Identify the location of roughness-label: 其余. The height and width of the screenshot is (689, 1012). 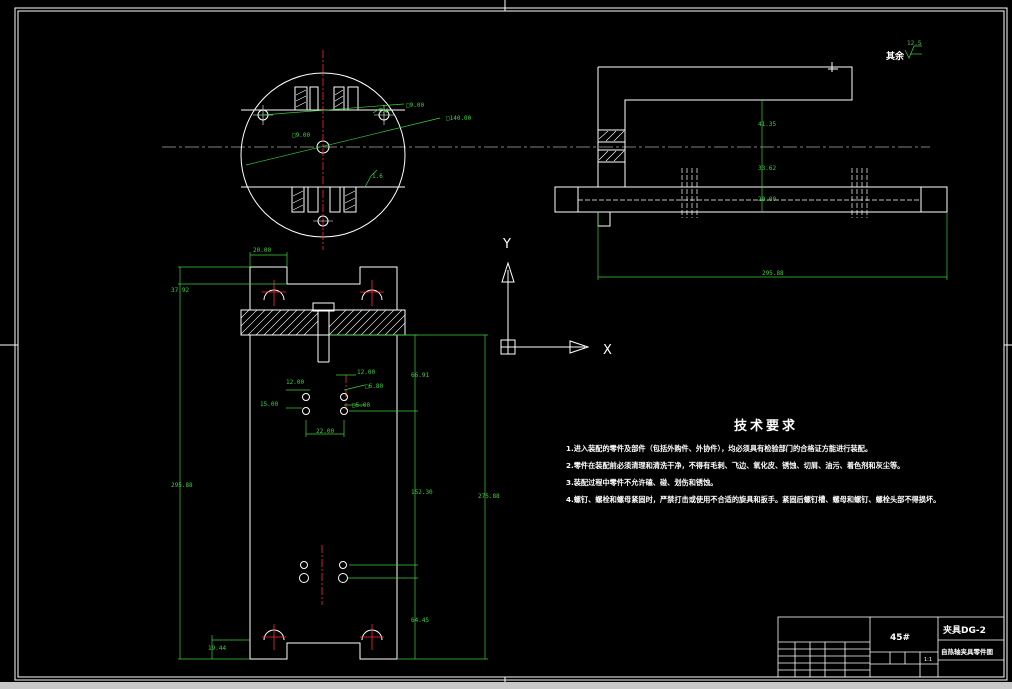
(895, 56).